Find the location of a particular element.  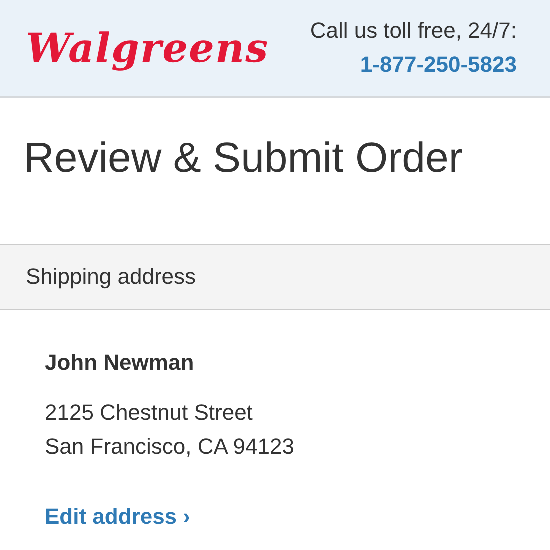

logo: Walgreens is located at coordinates (148, 48).